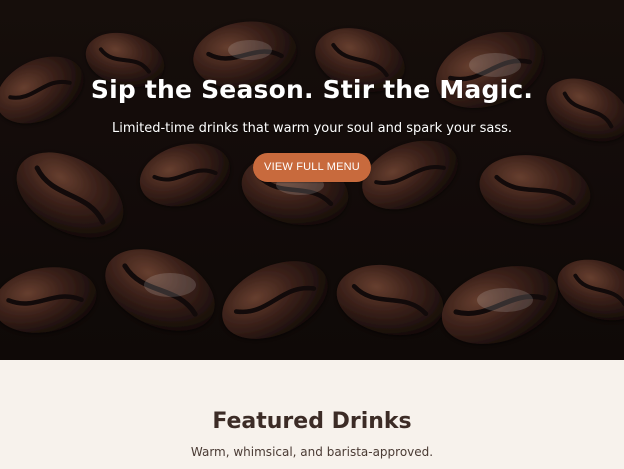 The width and height of the screenshot is (624, 469). I want to click on view-full-menu-button: VIEW FULL MENU, so click(312, 167).